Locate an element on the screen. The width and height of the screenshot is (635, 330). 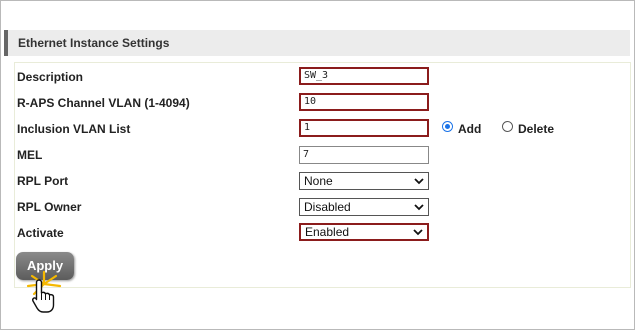
add-radio is located at coordinates (447, 126).